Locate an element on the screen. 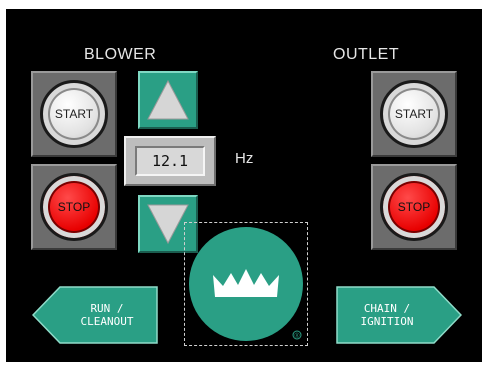 Image resolution: width=487 pixels, height=367 pixels. blower-stop-frame: STOP is located at coordinates (74, 207).